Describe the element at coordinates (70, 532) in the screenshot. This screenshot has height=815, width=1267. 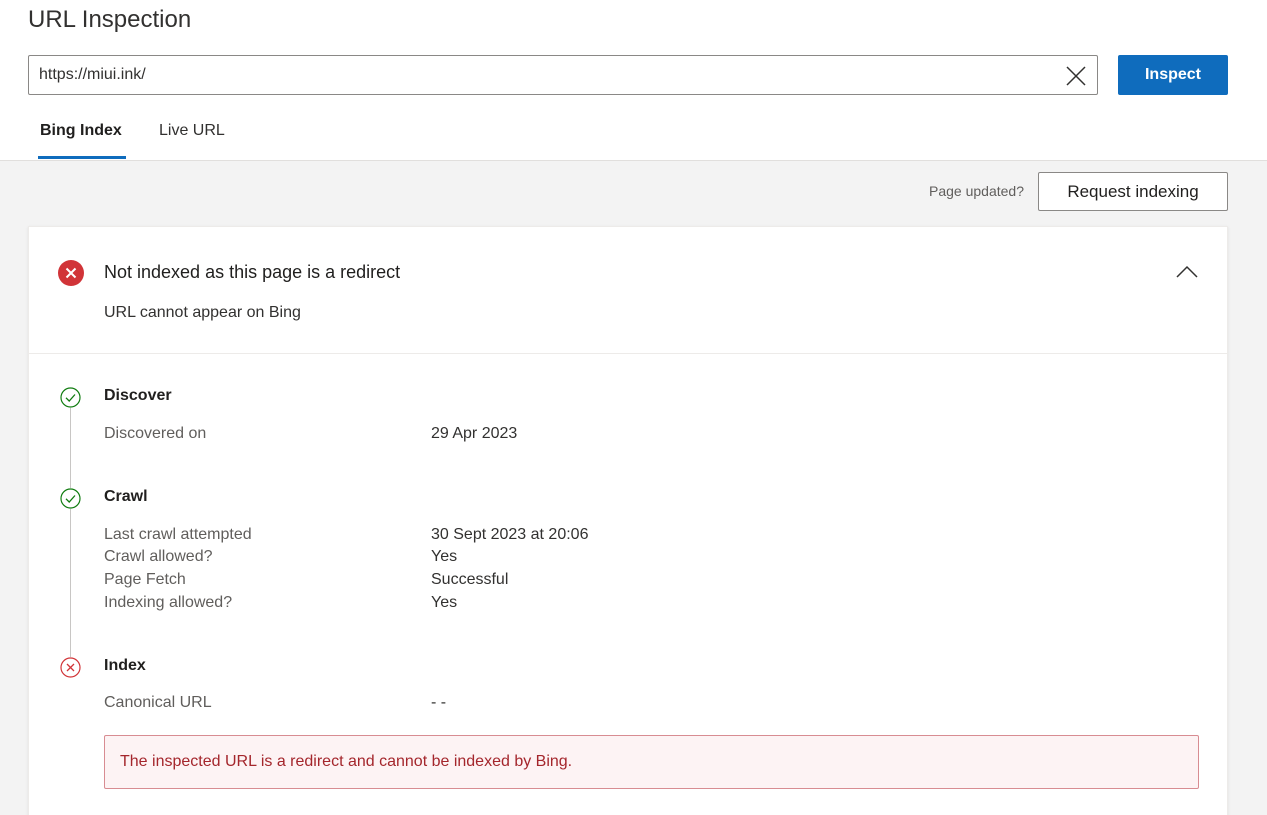
I see `timeline-line` at that location.